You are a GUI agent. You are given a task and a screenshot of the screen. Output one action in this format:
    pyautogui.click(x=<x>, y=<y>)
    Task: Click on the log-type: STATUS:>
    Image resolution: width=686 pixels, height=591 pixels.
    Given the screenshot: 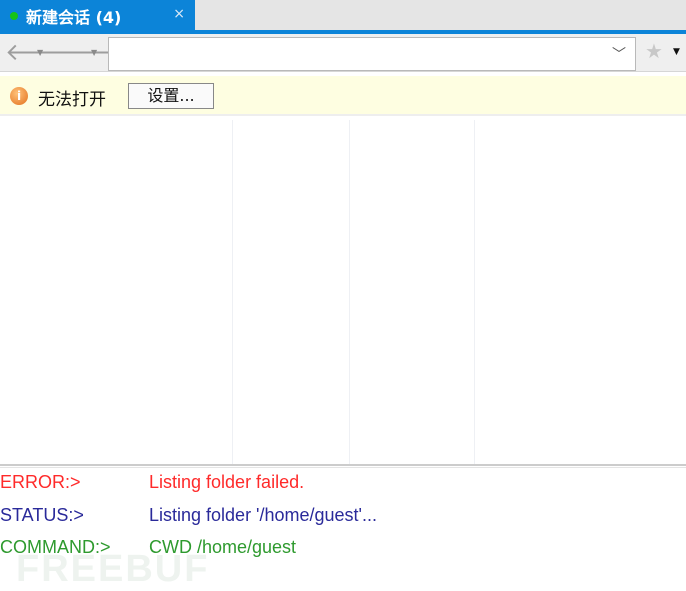 What is the action you would take?
    pyautogui.click(x=42, y=514)
    